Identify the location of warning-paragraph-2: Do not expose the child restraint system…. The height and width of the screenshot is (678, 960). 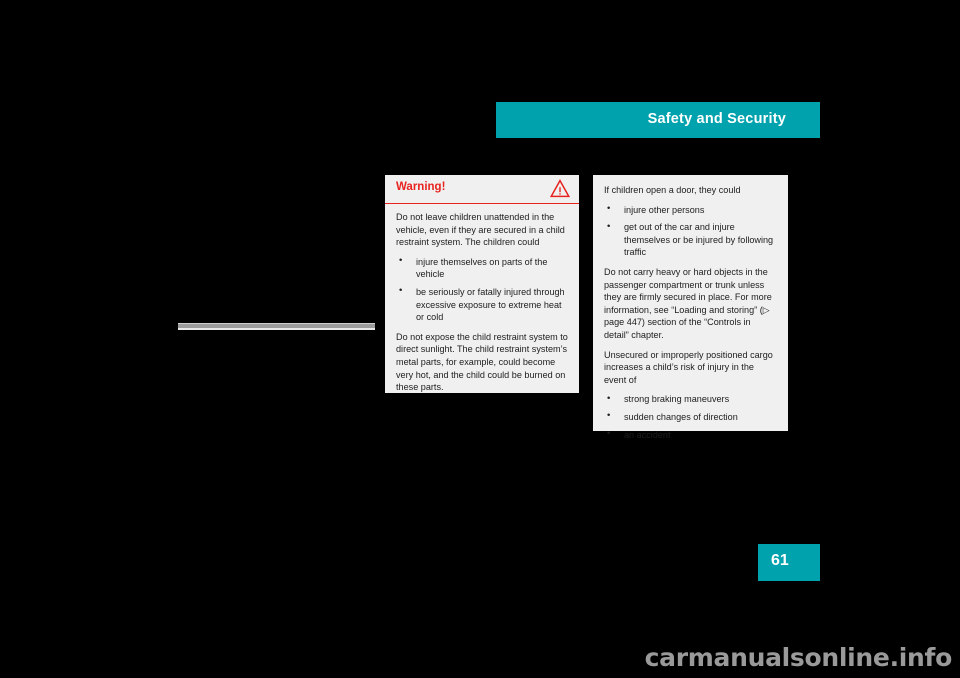
(482, 362).